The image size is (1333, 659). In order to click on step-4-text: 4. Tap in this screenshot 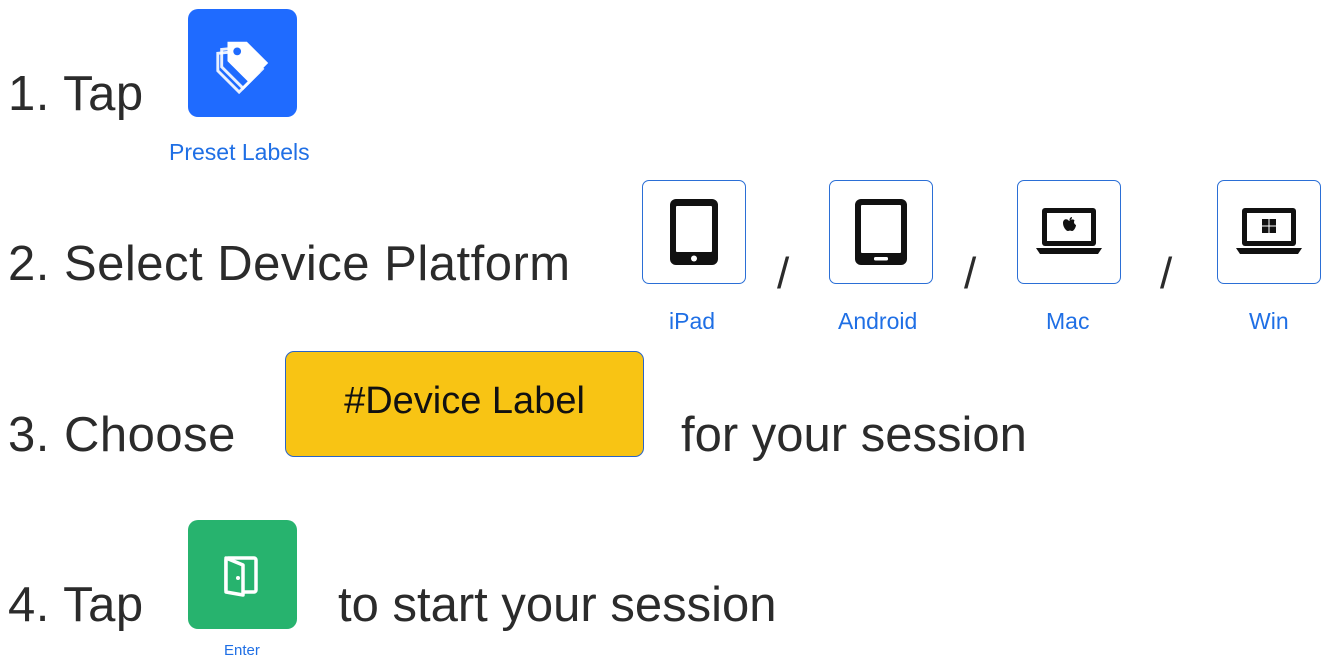, I will do `click(76, 605)`.